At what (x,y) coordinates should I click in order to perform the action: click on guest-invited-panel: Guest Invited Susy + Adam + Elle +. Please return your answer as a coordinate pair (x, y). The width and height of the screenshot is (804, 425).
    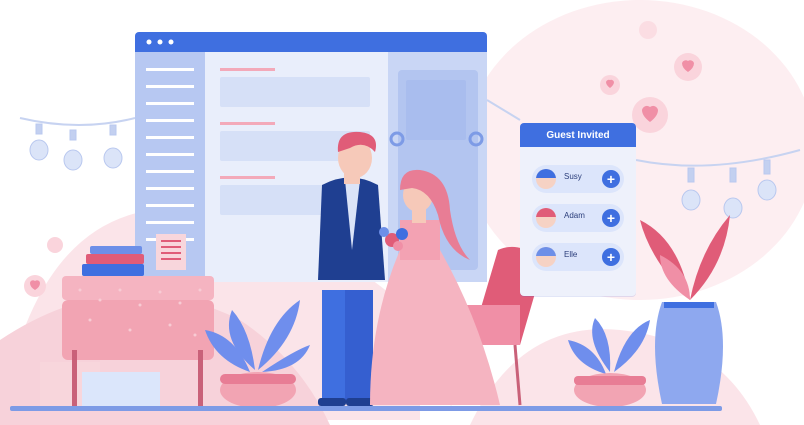
    Looking at the image, I should click on (578, 209).